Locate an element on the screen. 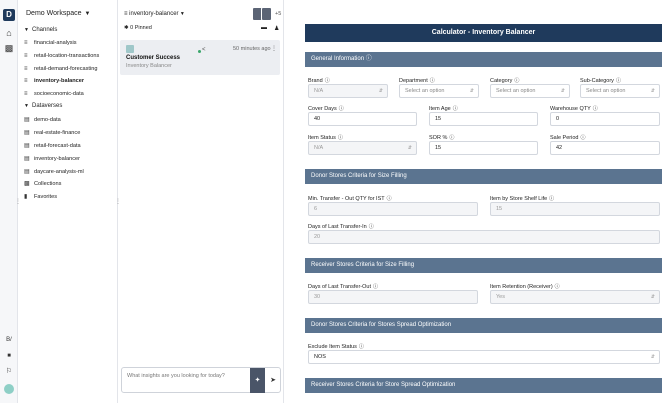 The height and width of the screenshot is (403, 672). dataverse-item: ▤ demo-data is located at coordinates (42, 119).